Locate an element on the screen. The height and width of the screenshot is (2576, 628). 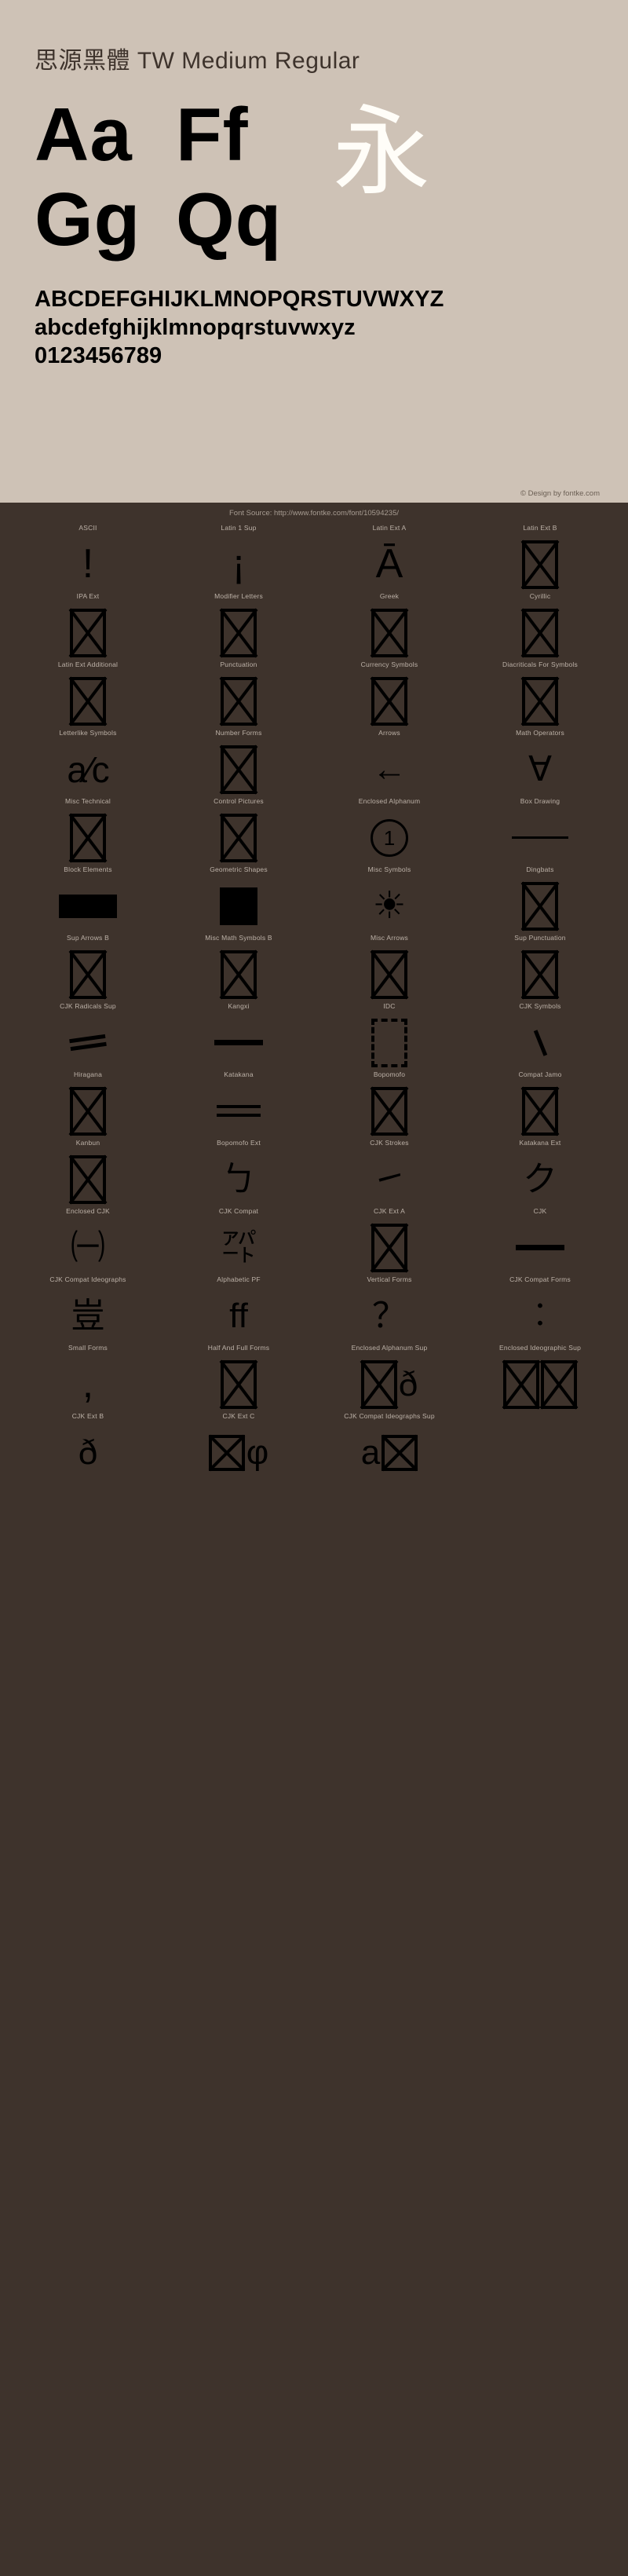
digit-sequence: 0123456789 is located at coordinates (98, 355).